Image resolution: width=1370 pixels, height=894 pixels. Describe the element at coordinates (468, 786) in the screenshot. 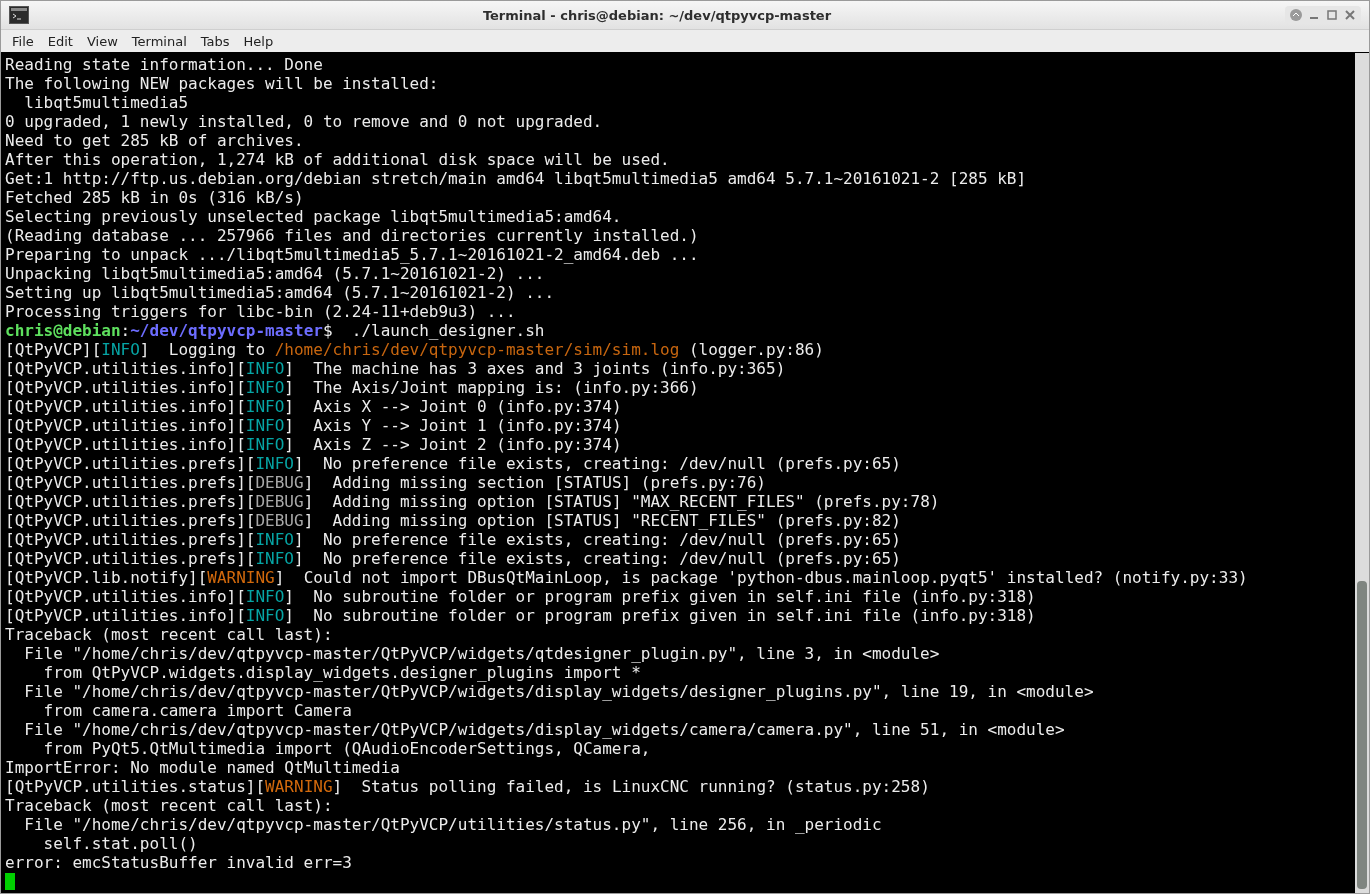

I see `terminal-line: [QtPyVCP.utilities.status][WARNING] Status polling failed, is LinuxCNC running? (status.py:258)` at that location.